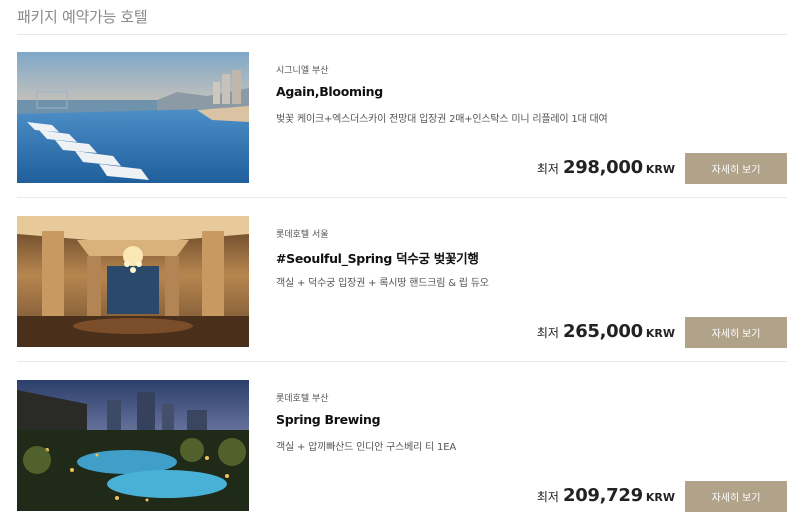  Describe the element at coordinates (602, 331) in the screenshot. I see `price-amount: 265,000` at that location.